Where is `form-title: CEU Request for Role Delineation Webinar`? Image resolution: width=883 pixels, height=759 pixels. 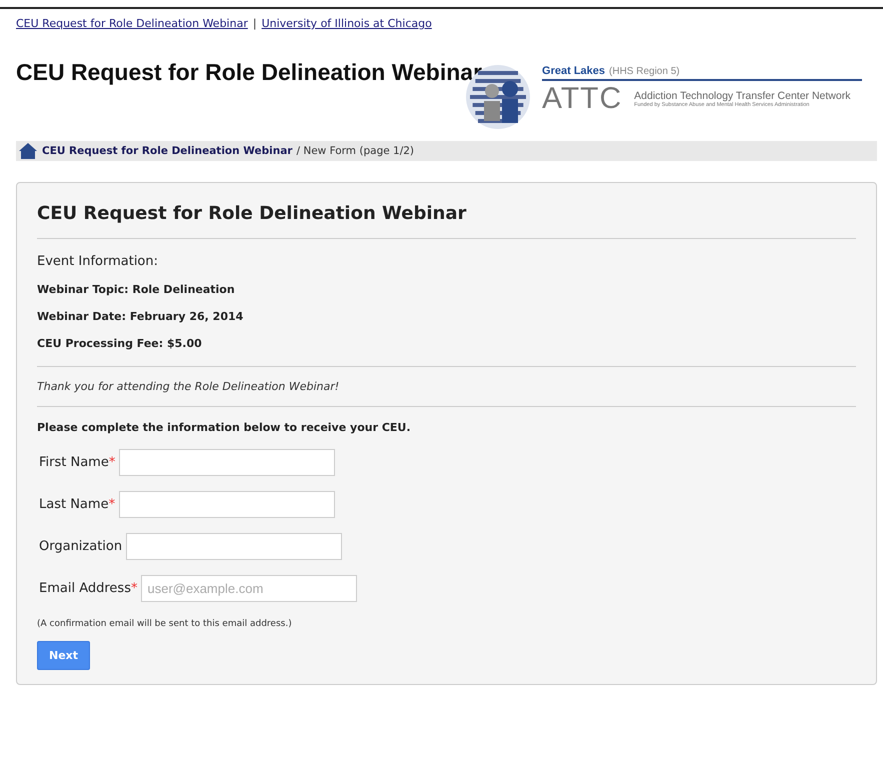
form-title: CEU Request for Role Delineation Webinar is located at coordinates (446, 221).